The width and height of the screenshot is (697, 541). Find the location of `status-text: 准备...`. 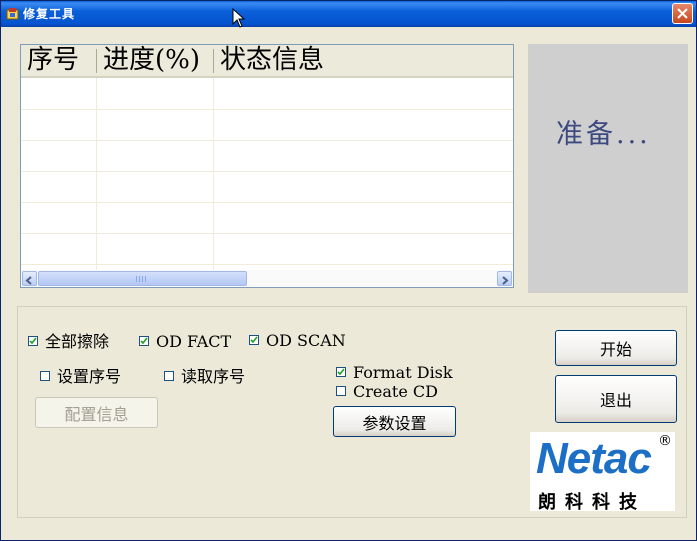

status-text: 准备... is located at coordinates (603, 134).